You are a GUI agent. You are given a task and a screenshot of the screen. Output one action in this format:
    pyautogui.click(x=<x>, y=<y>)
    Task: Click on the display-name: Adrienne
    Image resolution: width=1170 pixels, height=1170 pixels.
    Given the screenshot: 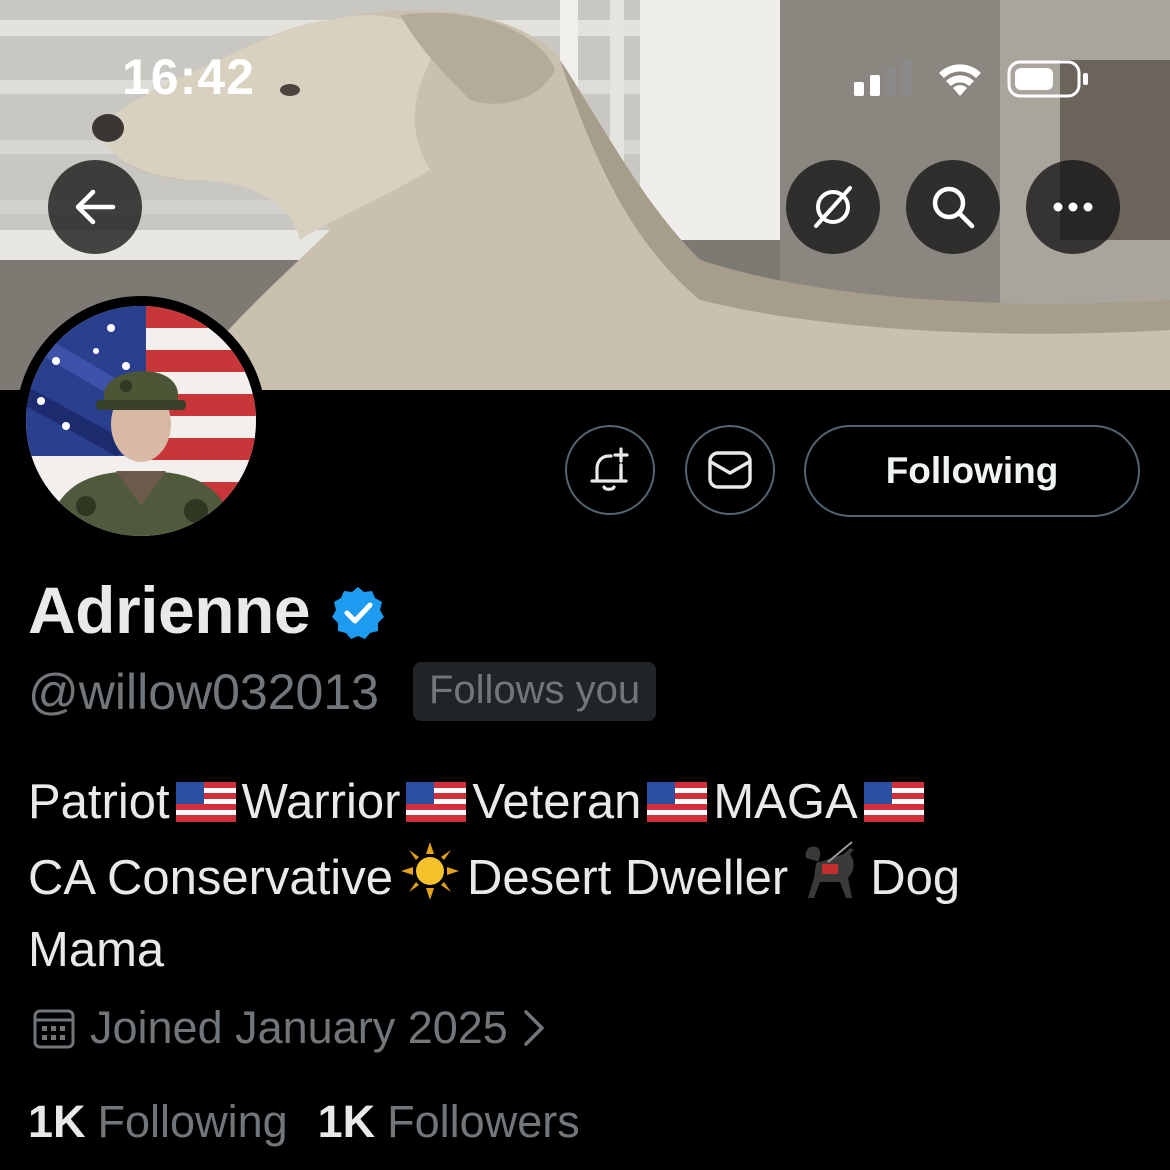 What is the action you would take?
    pyautogui.click(x=169, y=610)
    